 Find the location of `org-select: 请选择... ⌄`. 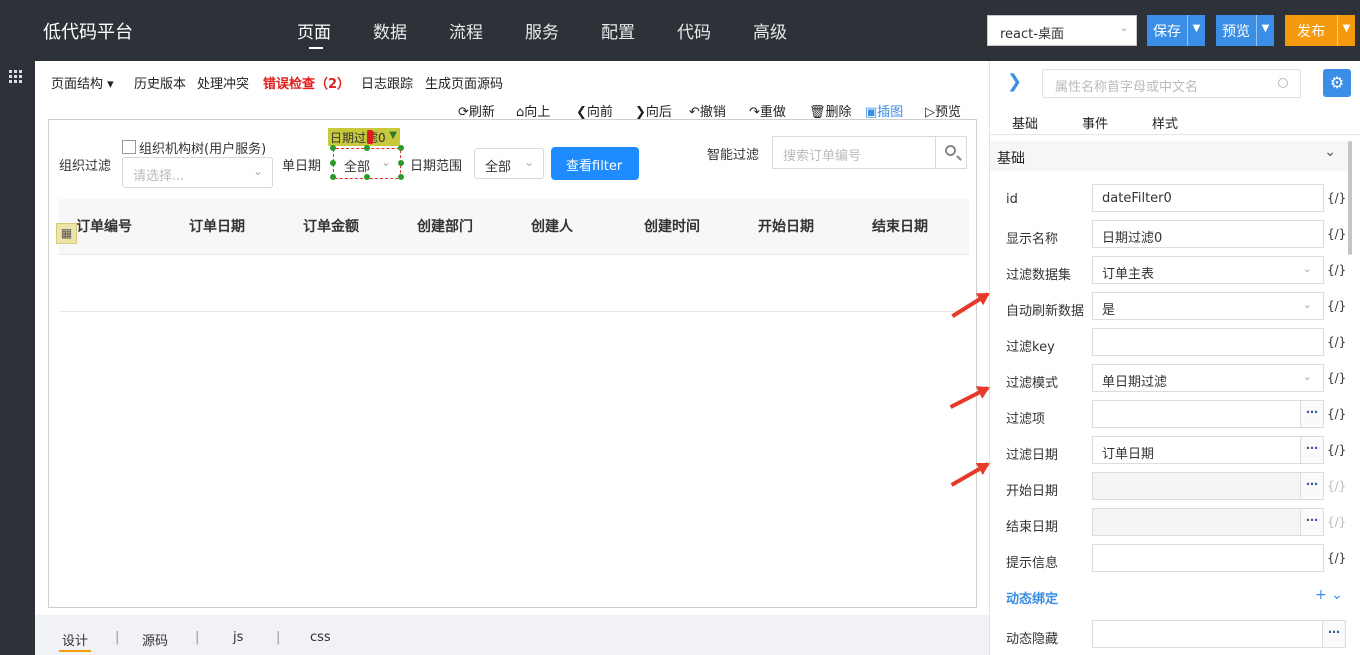

org-select: 请选择... ⌄ is located at coordinates (197, 172).